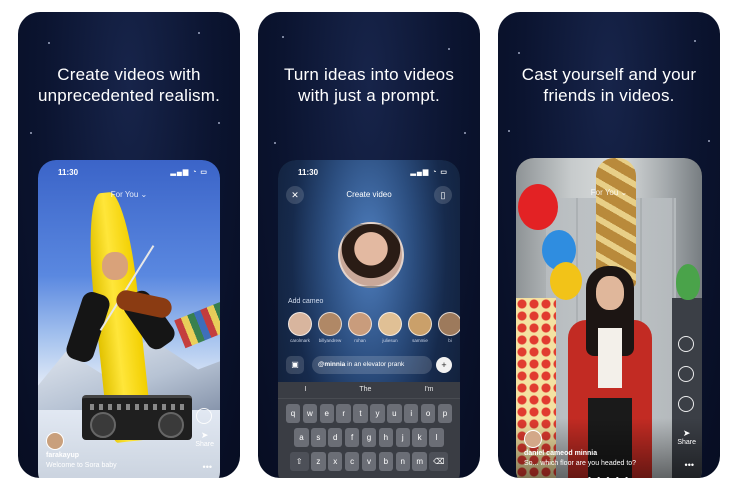  Describe the element at coordinates (403, 461) in the screenshot. I see `key: n` at that location.